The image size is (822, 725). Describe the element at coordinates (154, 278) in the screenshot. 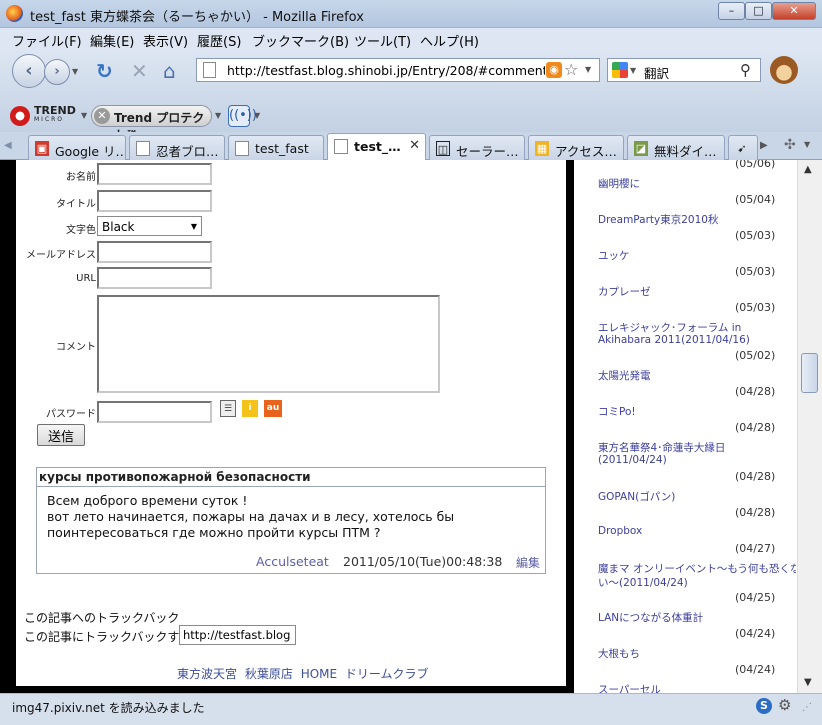

I see `url-input` at that location.